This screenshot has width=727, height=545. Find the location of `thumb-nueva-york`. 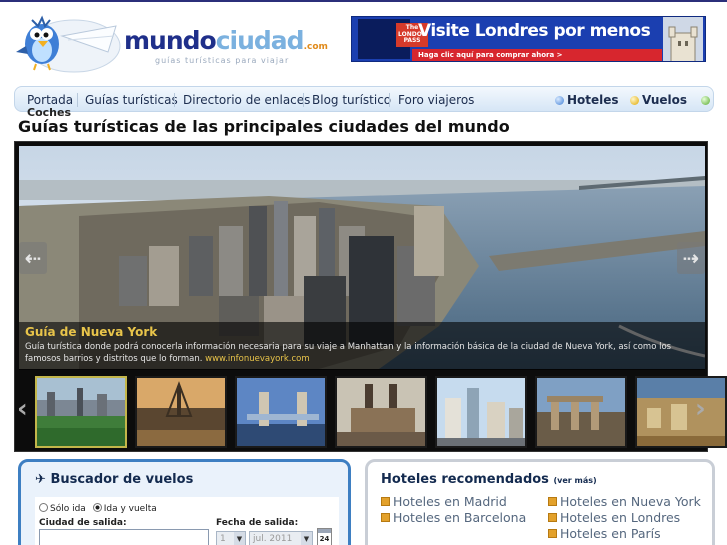

thumb-nueva-york is located at coordinates (81, 412).